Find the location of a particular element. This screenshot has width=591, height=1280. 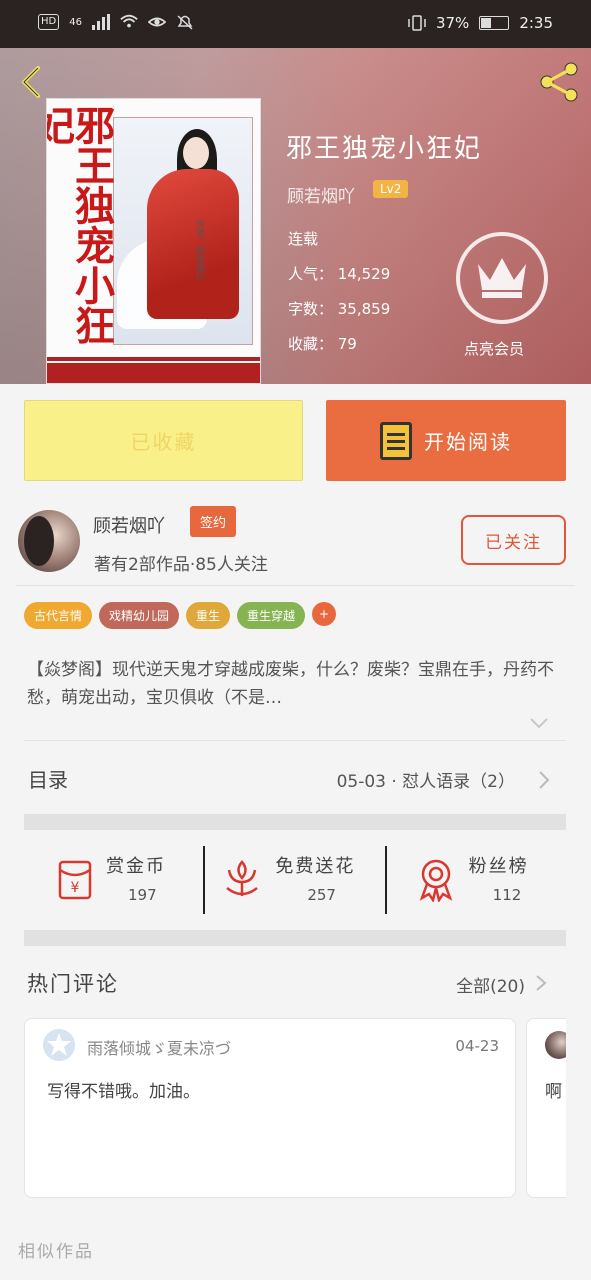

stat-value: 197 is located at coordinates (142, 895).